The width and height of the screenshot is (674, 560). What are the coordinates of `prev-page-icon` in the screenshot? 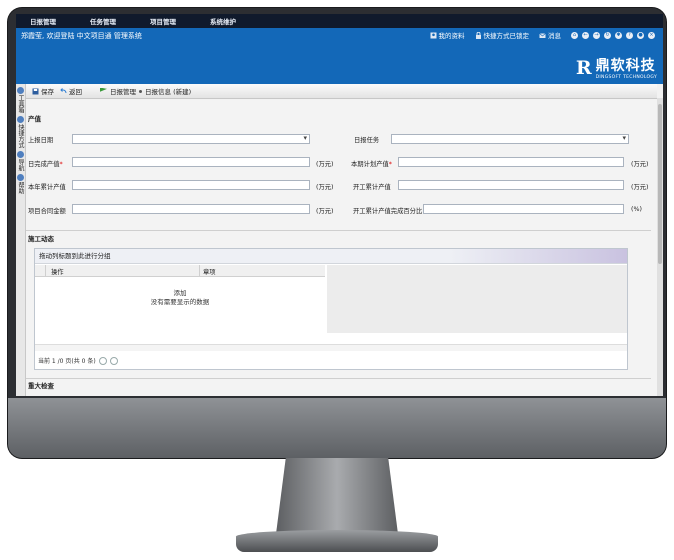 It's located at (102, 360).